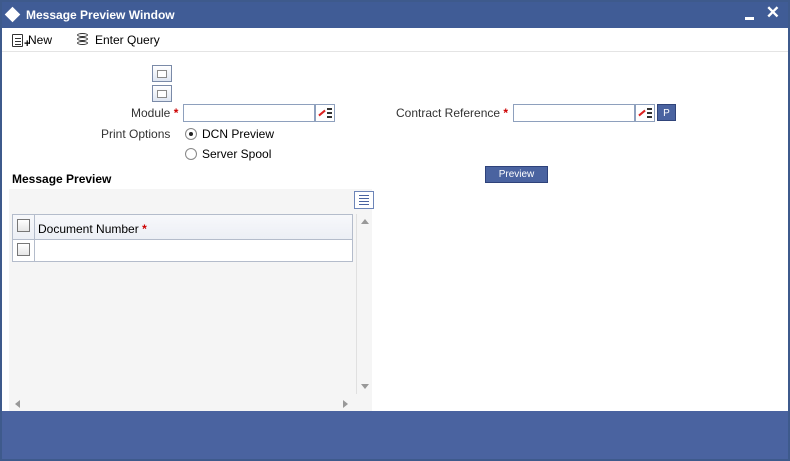  What do you see at coordinates (127, 40) in the screenshot?
I see `enter-query-label: Enter Query` at bounding box center [127, 40].